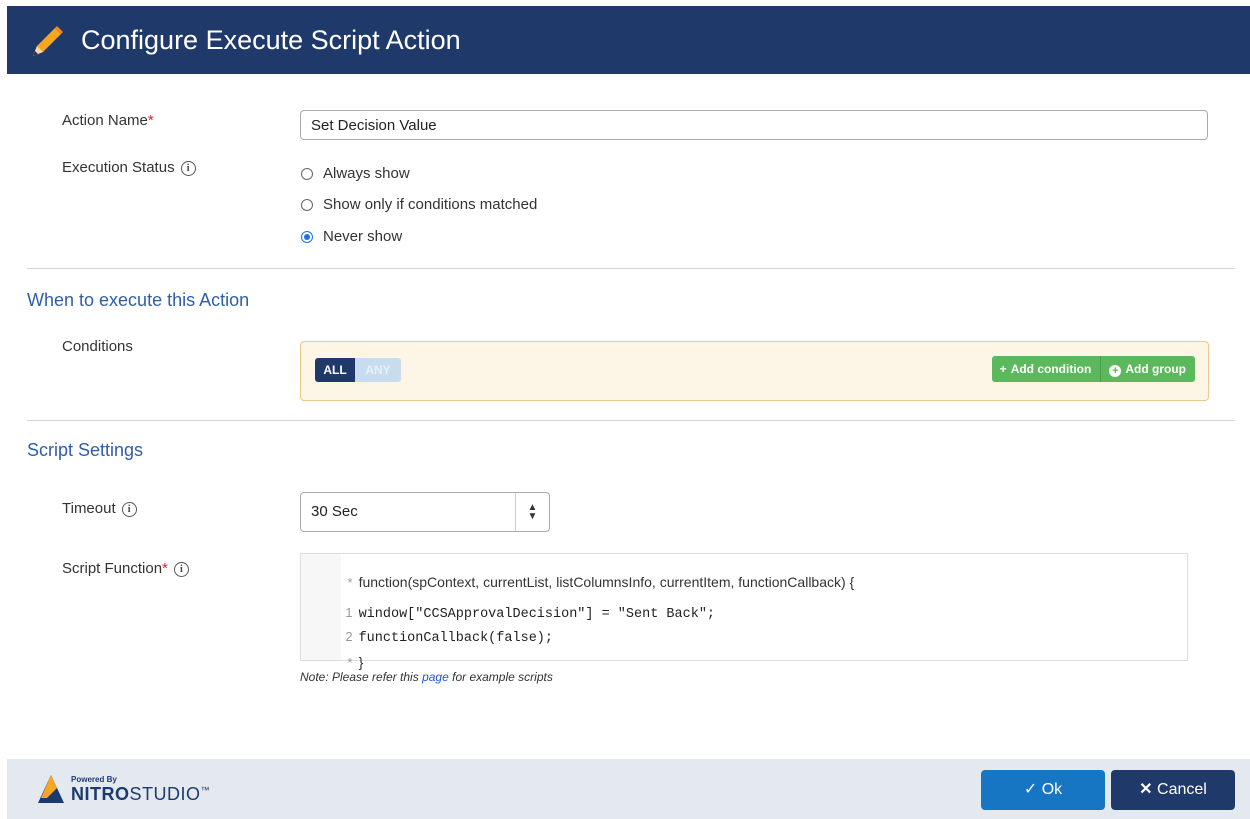 The width and height of the screenshot is (1250, 819). Describe the element at coordinates (456, 638) in the screenshot. I see `code-text: functionCallback(false);` at that location.